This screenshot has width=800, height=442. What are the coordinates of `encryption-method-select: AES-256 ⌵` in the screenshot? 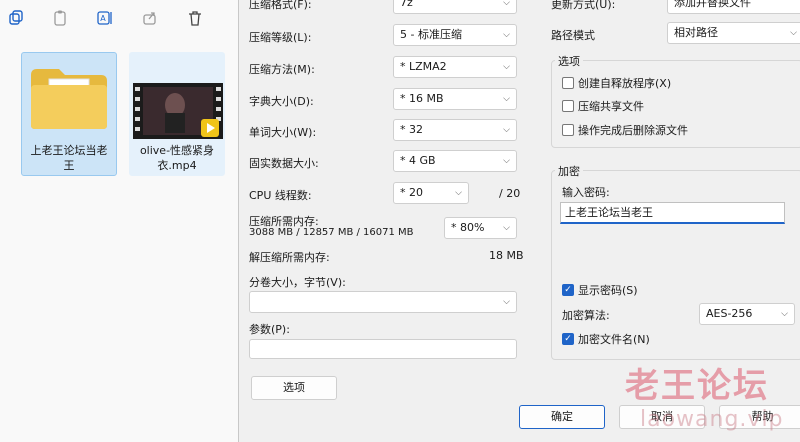 It's located at (747, 314).